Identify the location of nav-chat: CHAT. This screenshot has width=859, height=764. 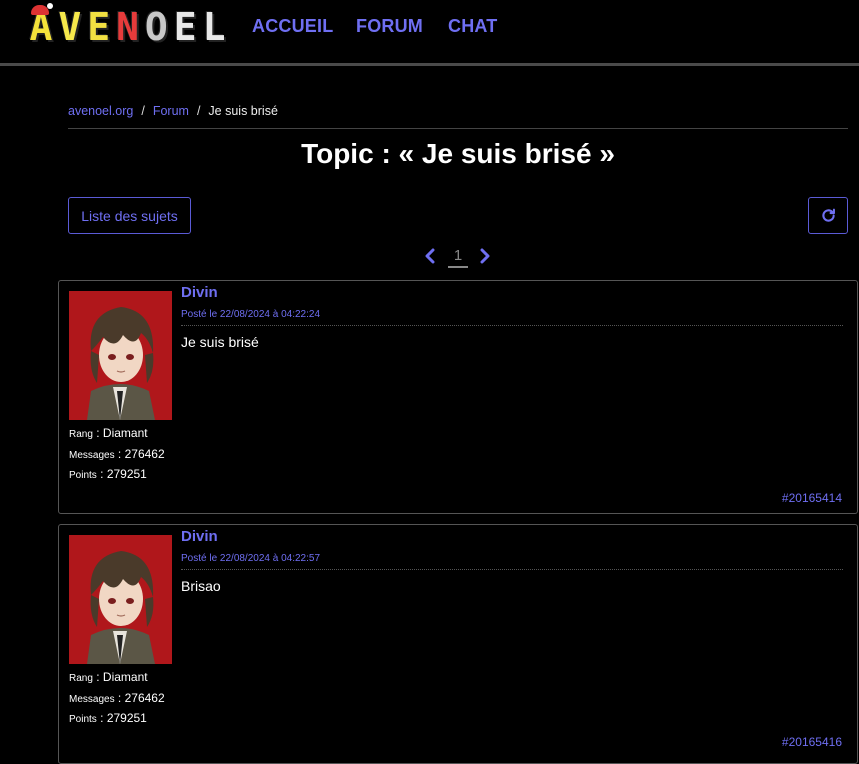
(472, 26).